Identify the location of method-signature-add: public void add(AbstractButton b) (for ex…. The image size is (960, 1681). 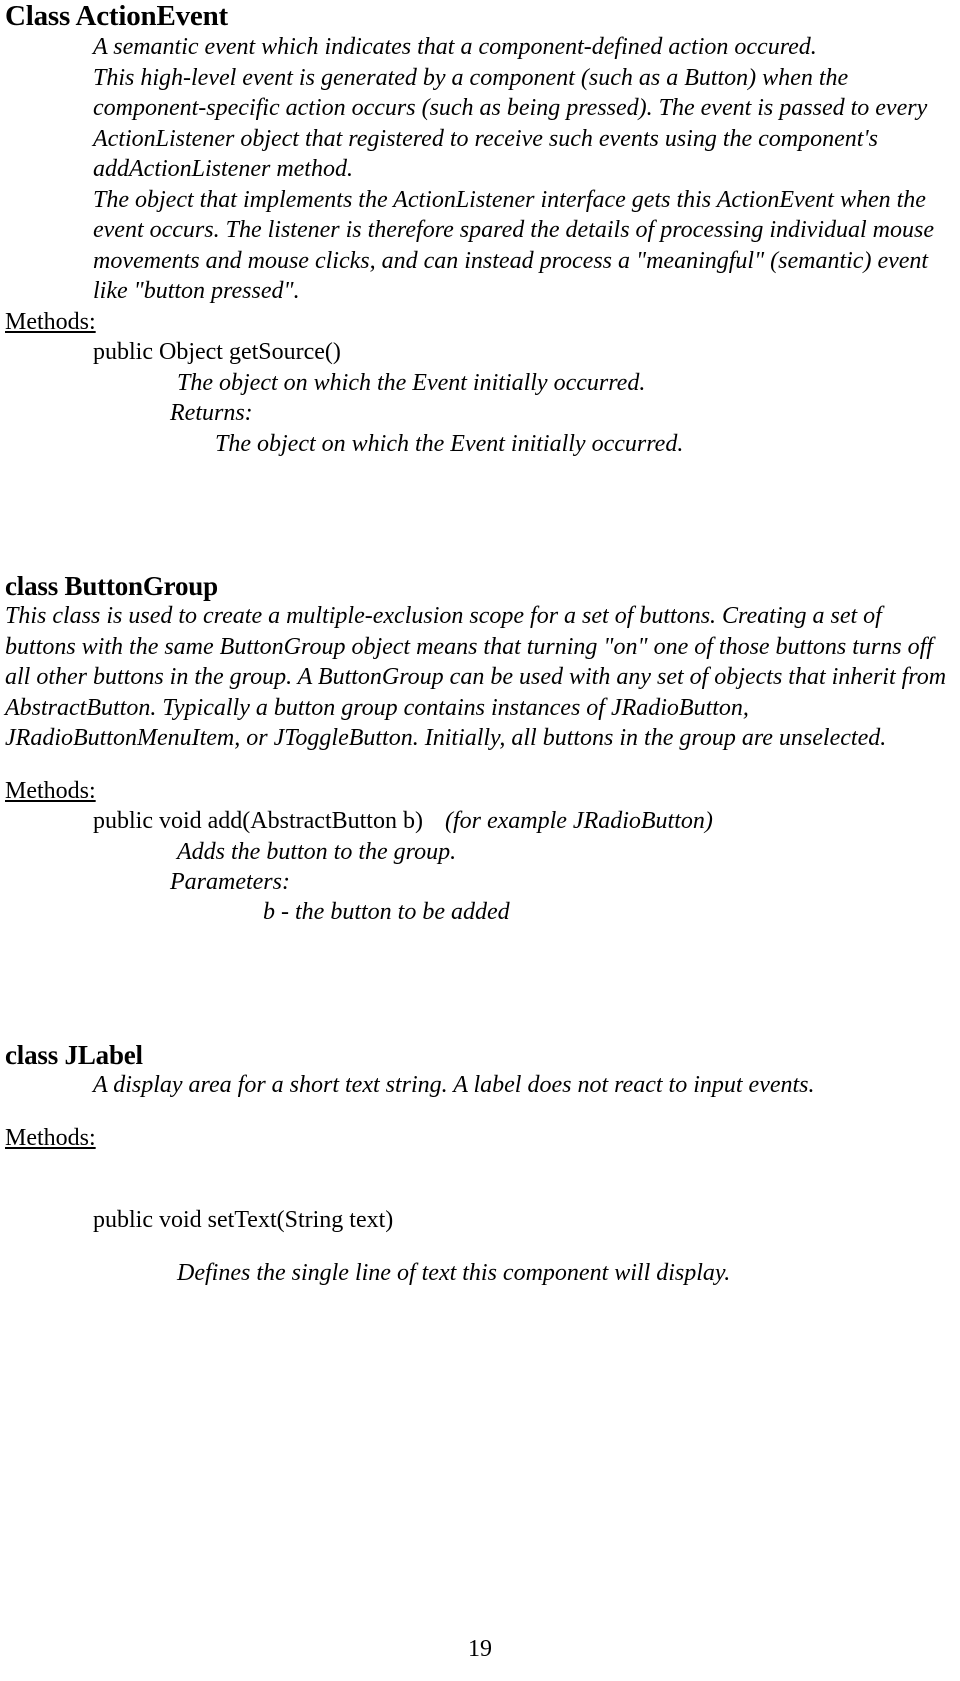
(524, 821).